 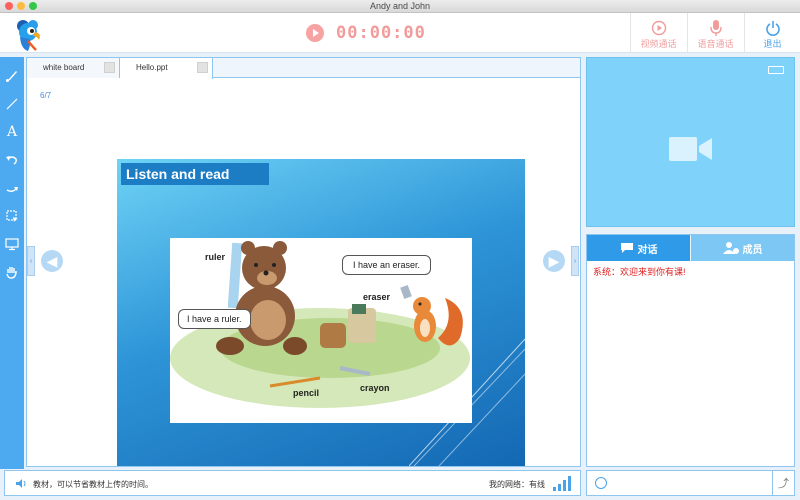 I want to click on timer-text: 00:00:00, so click(x=381, y=33).